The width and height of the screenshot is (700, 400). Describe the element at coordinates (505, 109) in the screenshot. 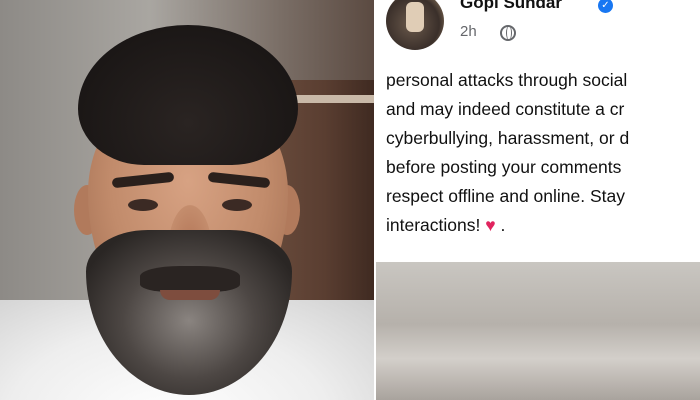

I see `post-line: and may indeed constitute a cr` at that location.